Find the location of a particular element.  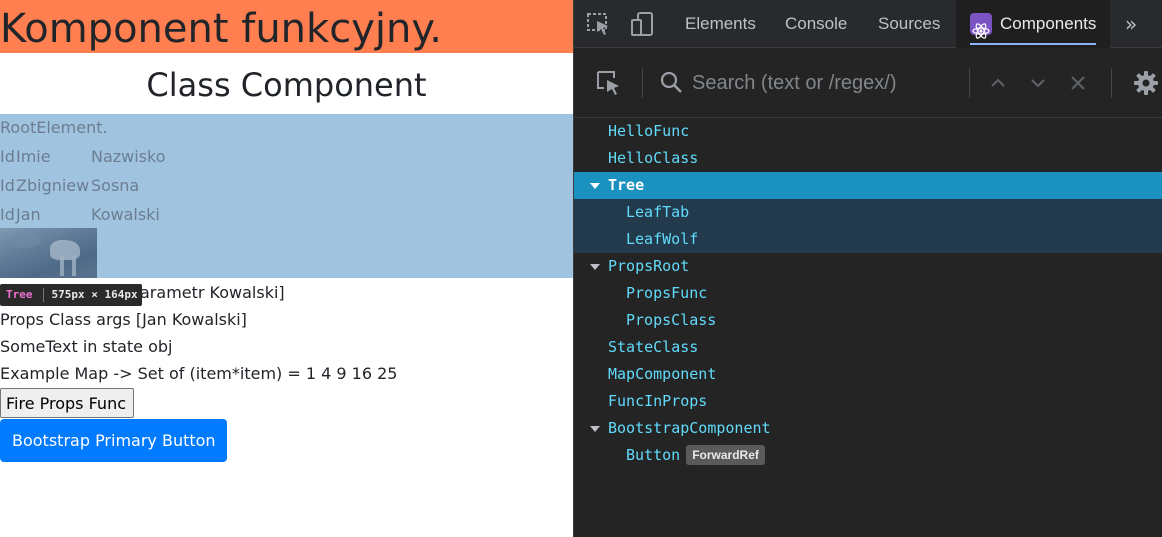

component-search-input is located at coordinates (827, 83).